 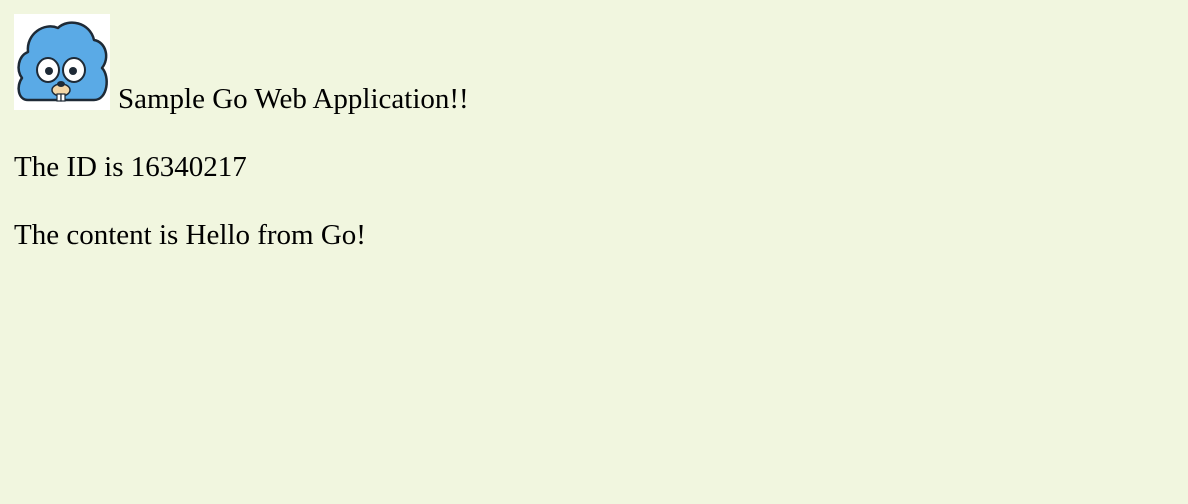 I want to click on content-text: The content is Hello from Go!, so click(x=190, y=235).